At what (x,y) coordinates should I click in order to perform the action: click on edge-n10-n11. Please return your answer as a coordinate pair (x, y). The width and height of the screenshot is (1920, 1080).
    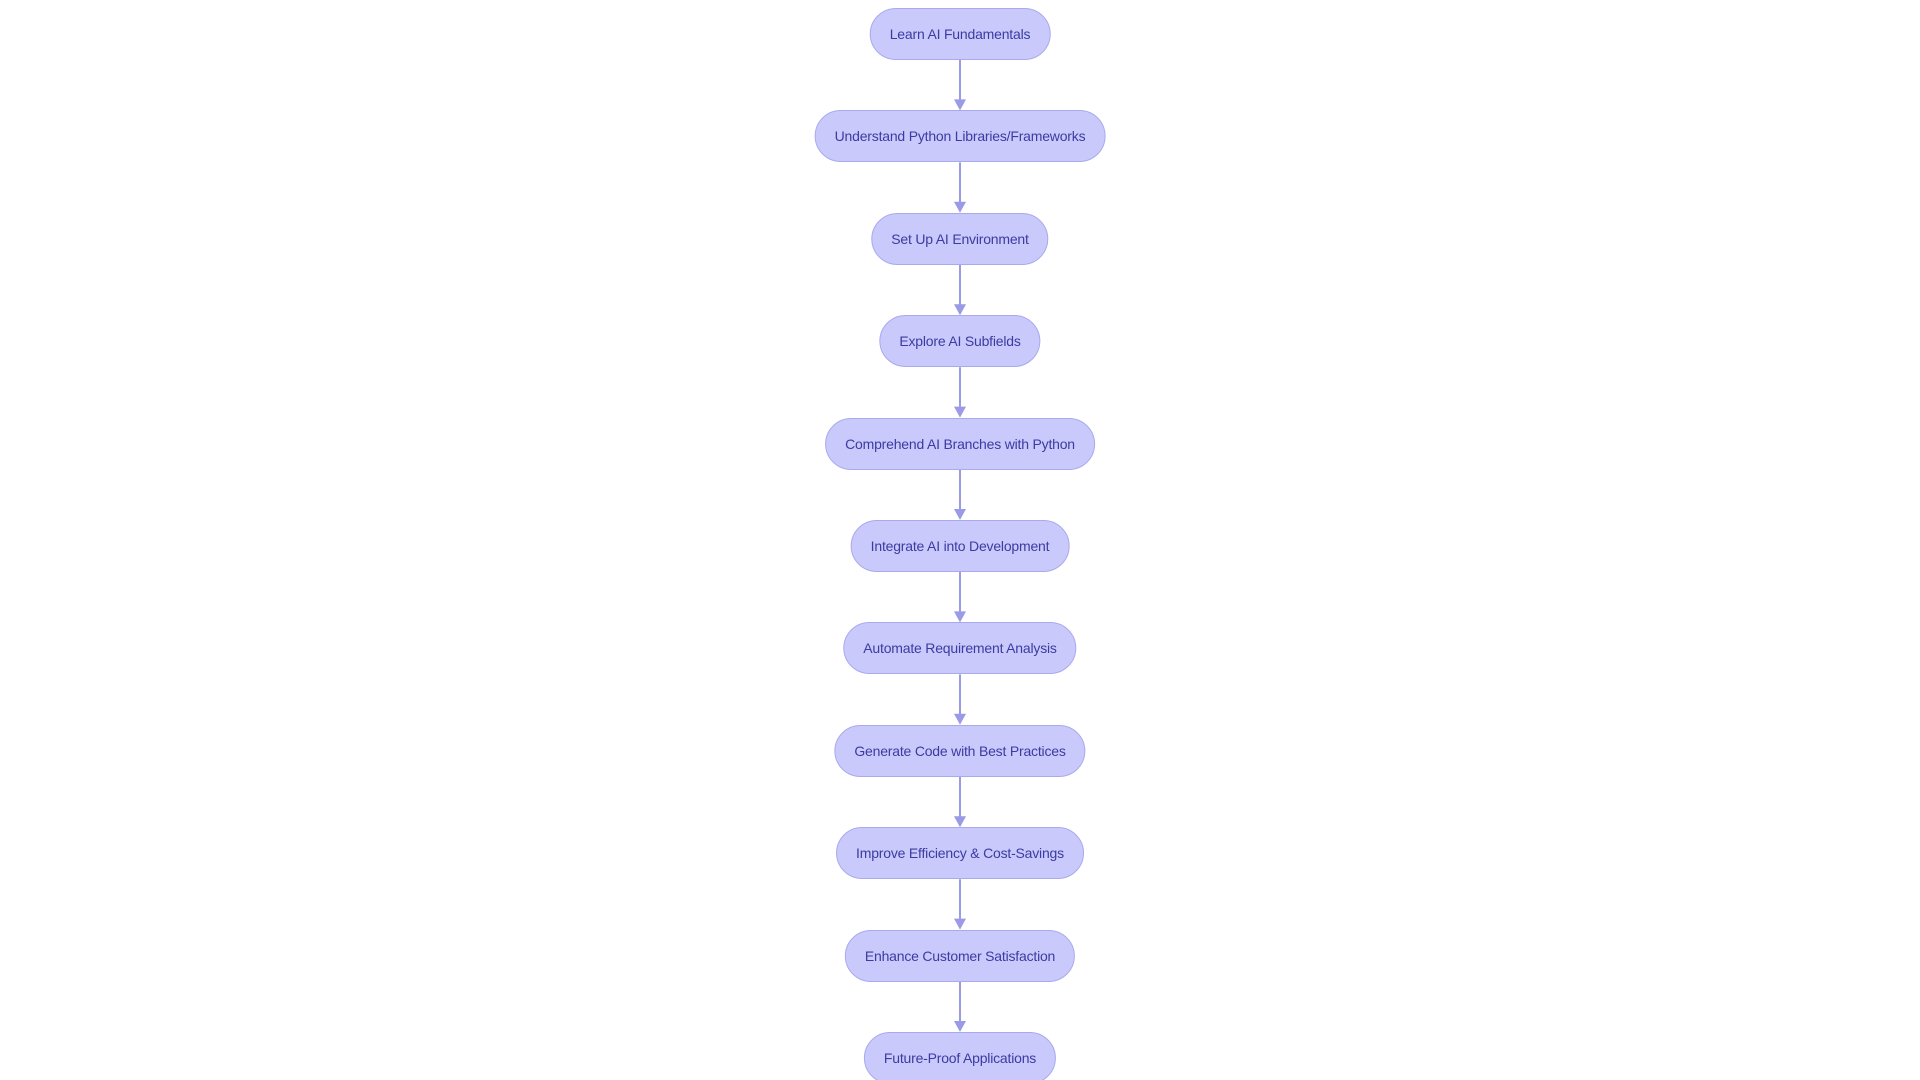
    Looking at the image, I should click on (960, 1006).